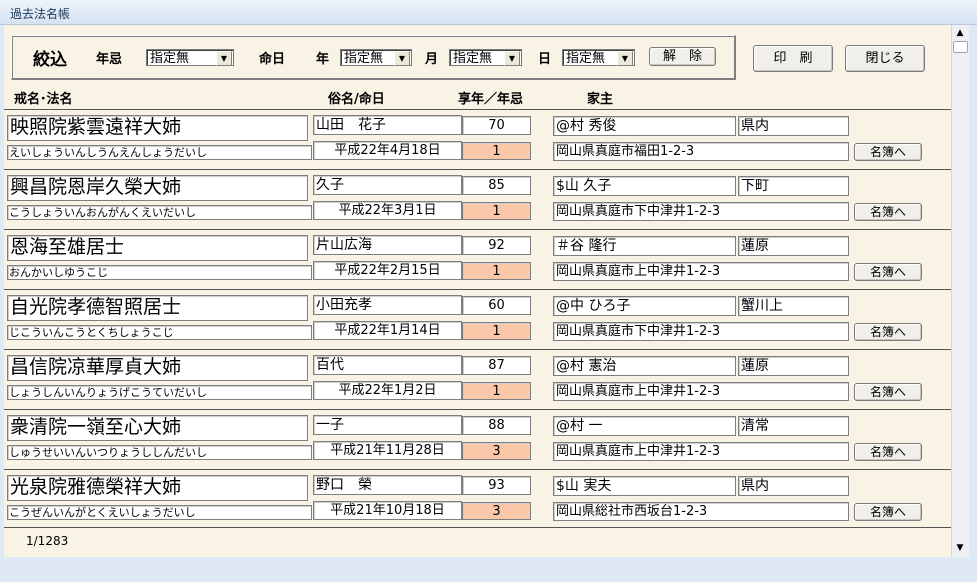 Image resolution: width=977 pixels, height=582 pixels. What do you see at coordinates (586, 58) in the screenshot?
I see `day-filter-value: 指定無` at bounding box center [586, 58].